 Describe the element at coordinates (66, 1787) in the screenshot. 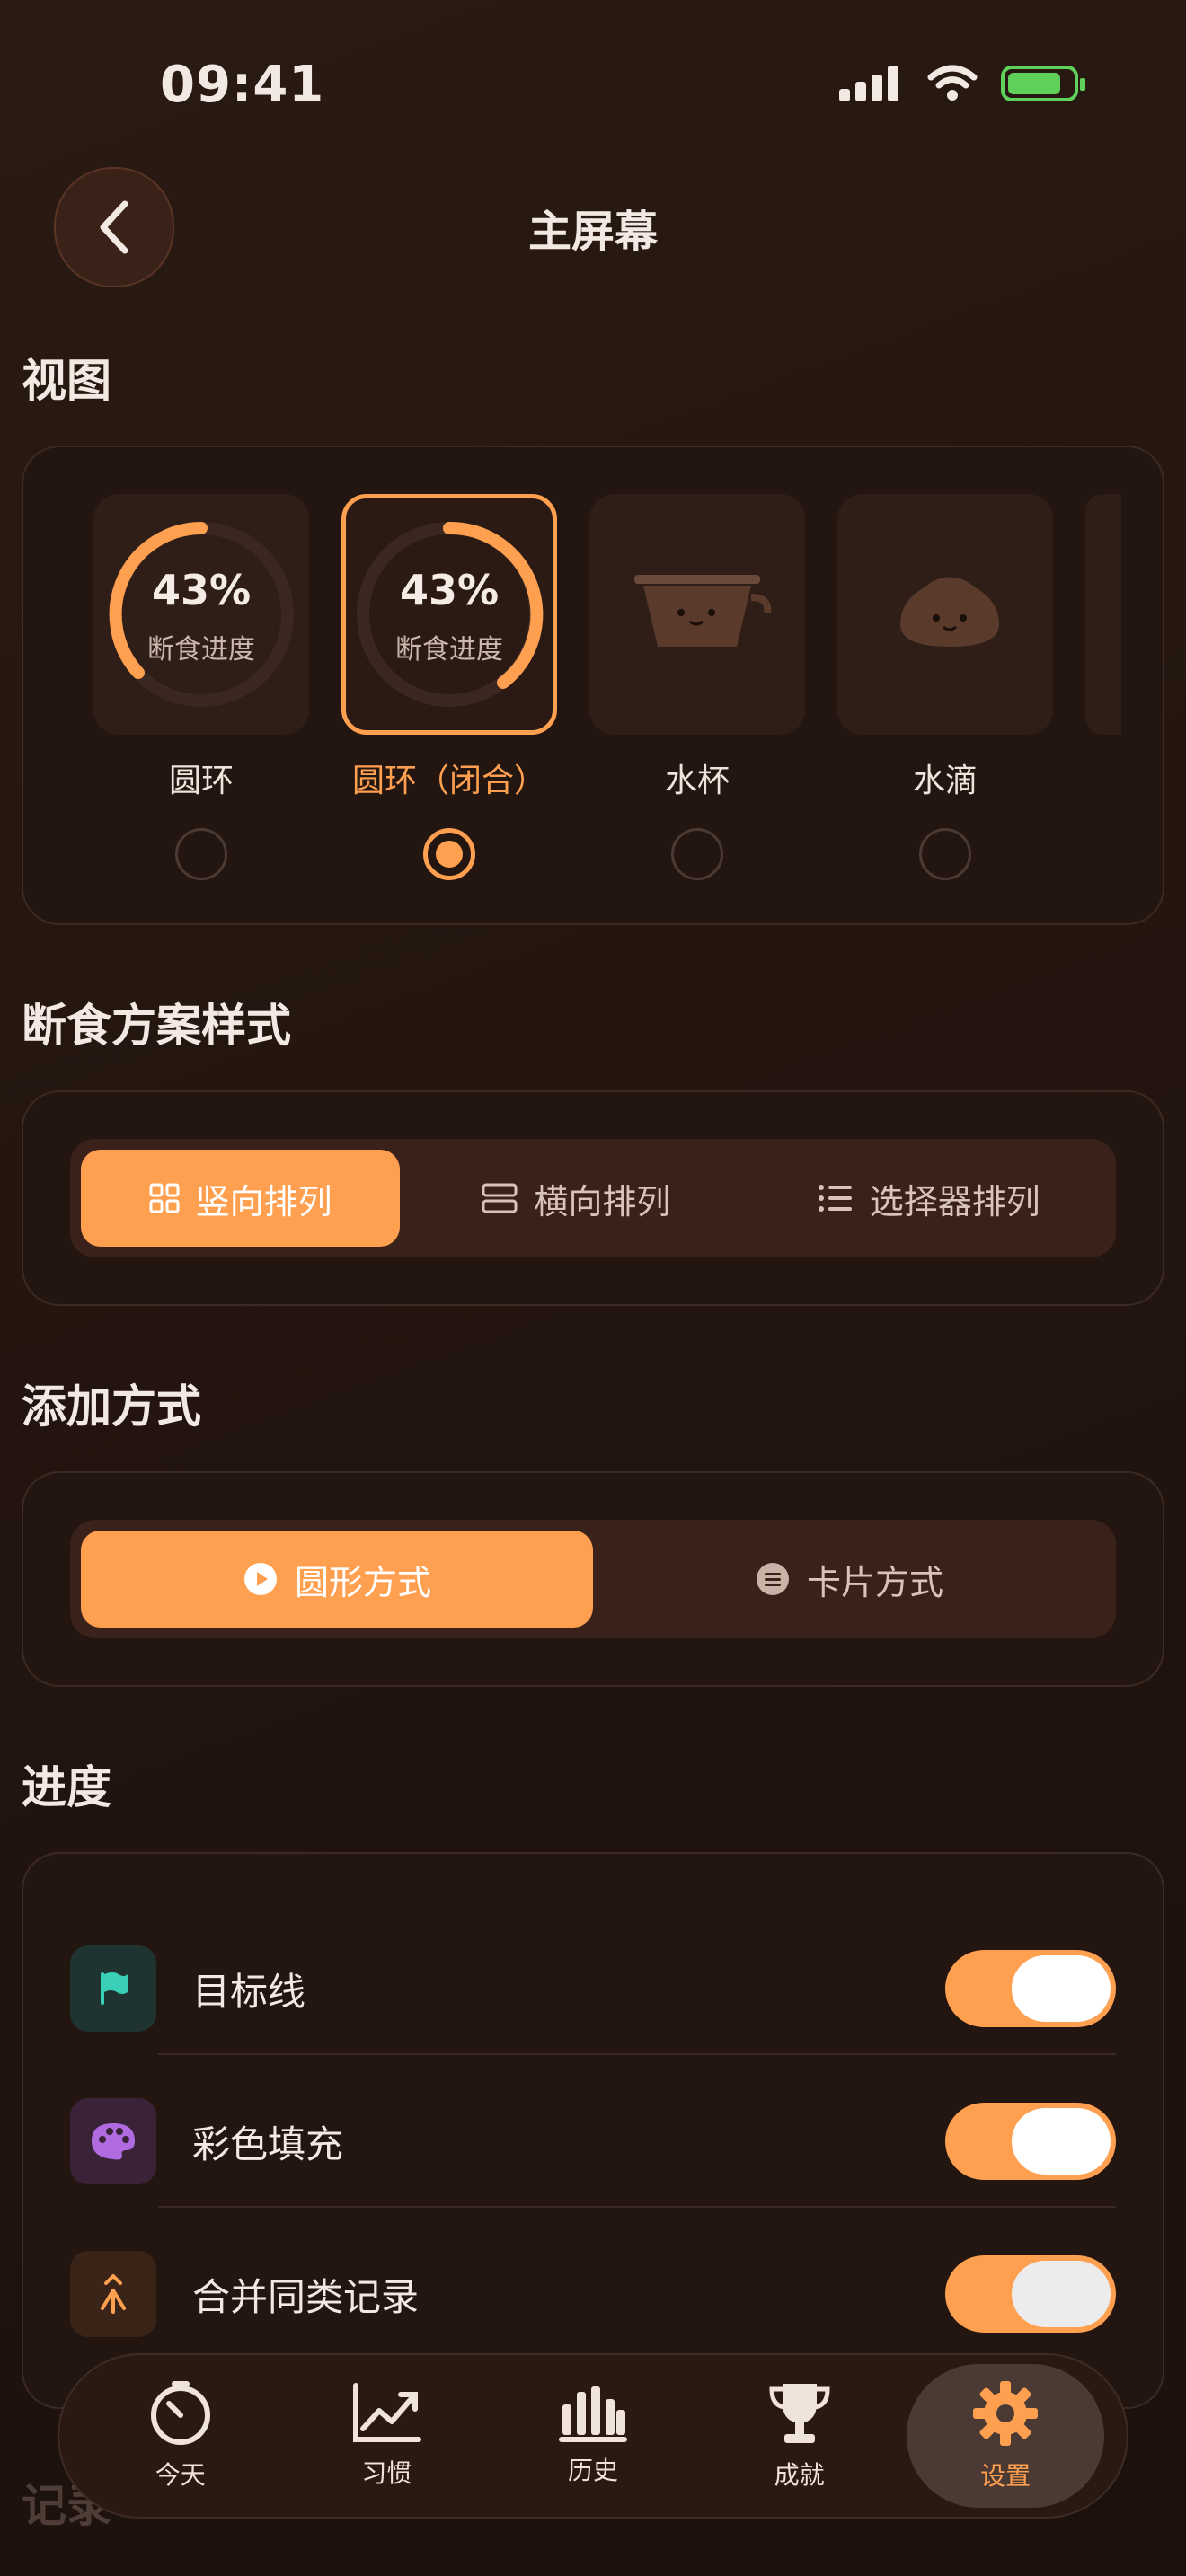

I see `section-title-progress: 进度` at that location.